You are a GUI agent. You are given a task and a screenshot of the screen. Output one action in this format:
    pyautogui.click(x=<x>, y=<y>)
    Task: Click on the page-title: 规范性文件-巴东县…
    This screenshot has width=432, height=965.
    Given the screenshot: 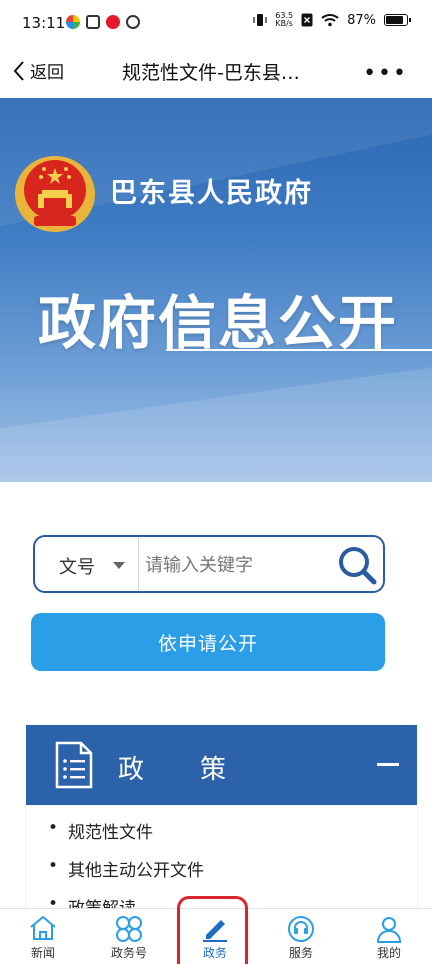 What is the action you would take?
    pyautogui.click(x=211, y=73)
    